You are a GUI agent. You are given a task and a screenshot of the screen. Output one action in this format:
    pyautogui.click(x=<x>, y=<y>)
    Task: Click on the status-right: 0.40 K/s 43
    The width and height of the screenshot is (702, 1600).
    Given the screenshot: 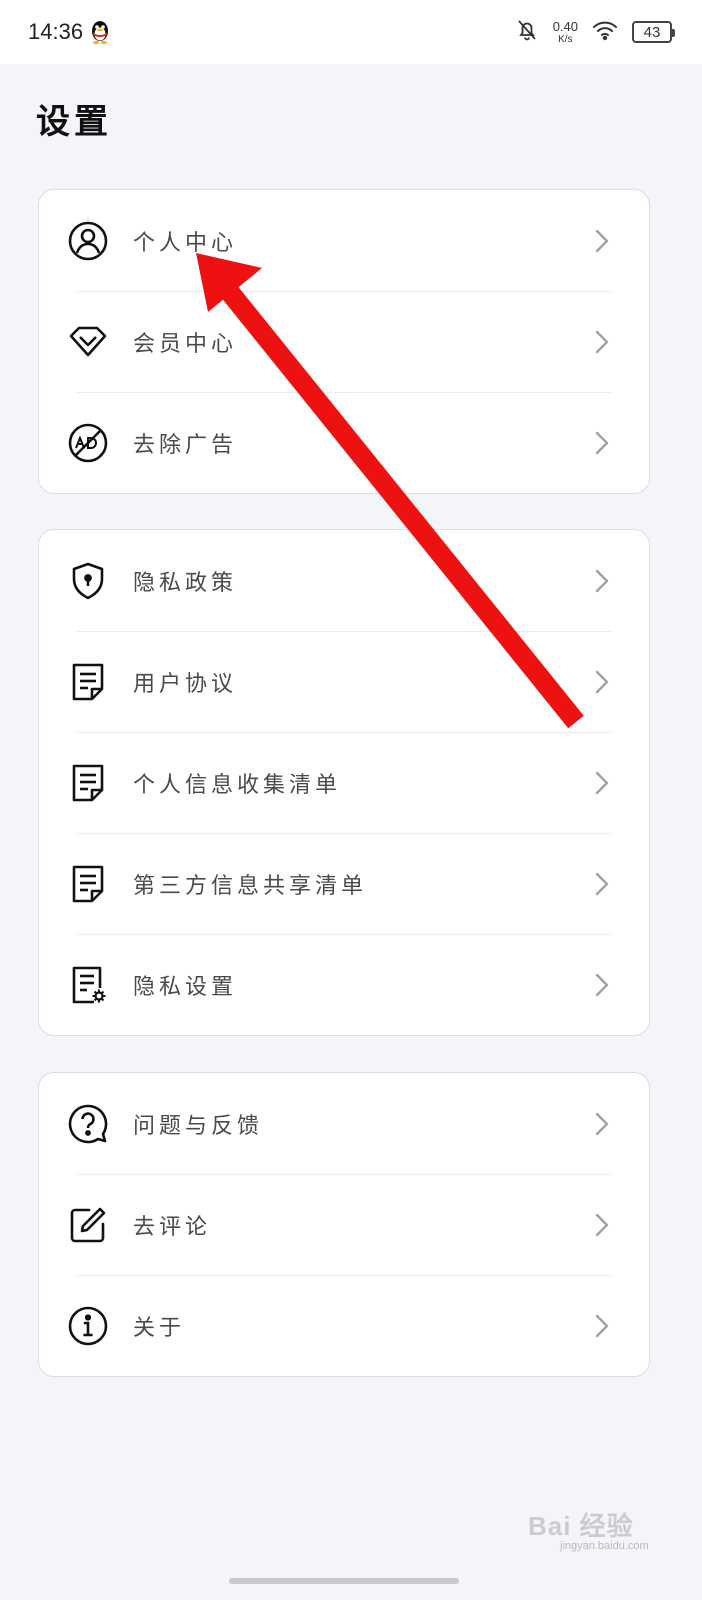 What is the action you would take?
    pyautogui.click(x=595, y=32)
    